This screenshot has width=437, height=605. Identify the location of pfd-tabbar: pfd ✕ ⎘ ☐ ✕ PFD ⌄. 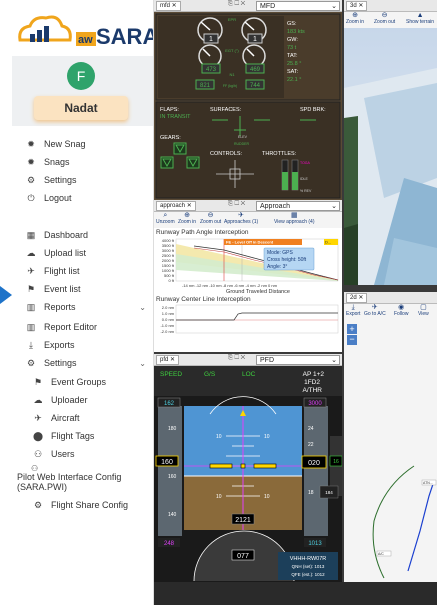
(248, 360).